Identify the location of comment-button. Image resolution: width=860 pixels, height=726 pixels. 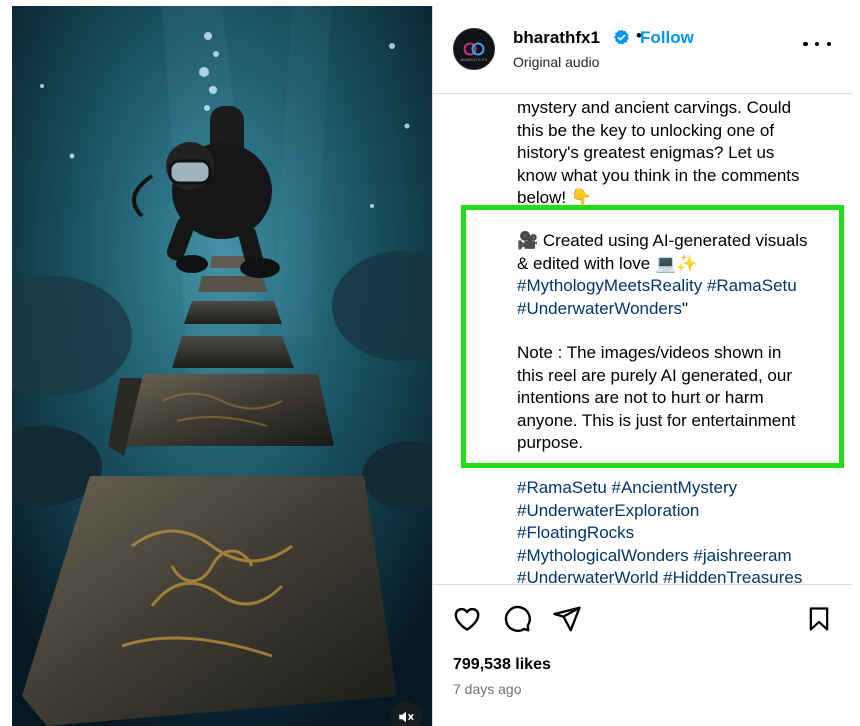
(517, 619).